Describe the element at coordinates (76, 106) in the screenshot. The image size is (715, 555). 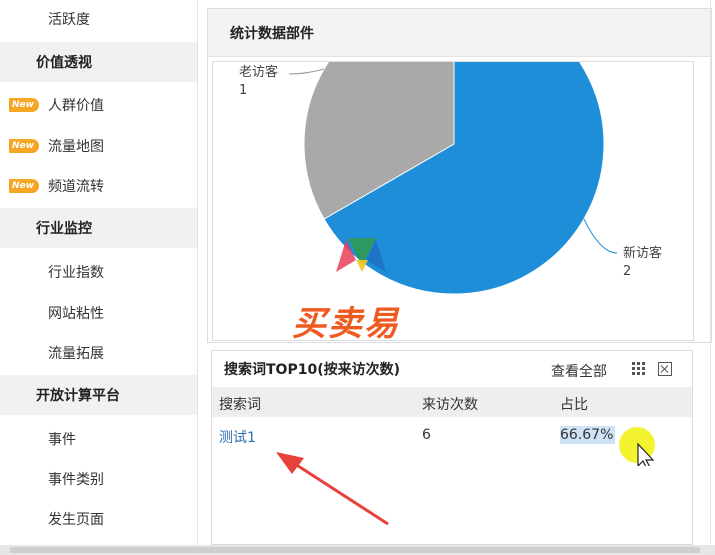
I see `sidebar-item-label: 人群价值` at that location.